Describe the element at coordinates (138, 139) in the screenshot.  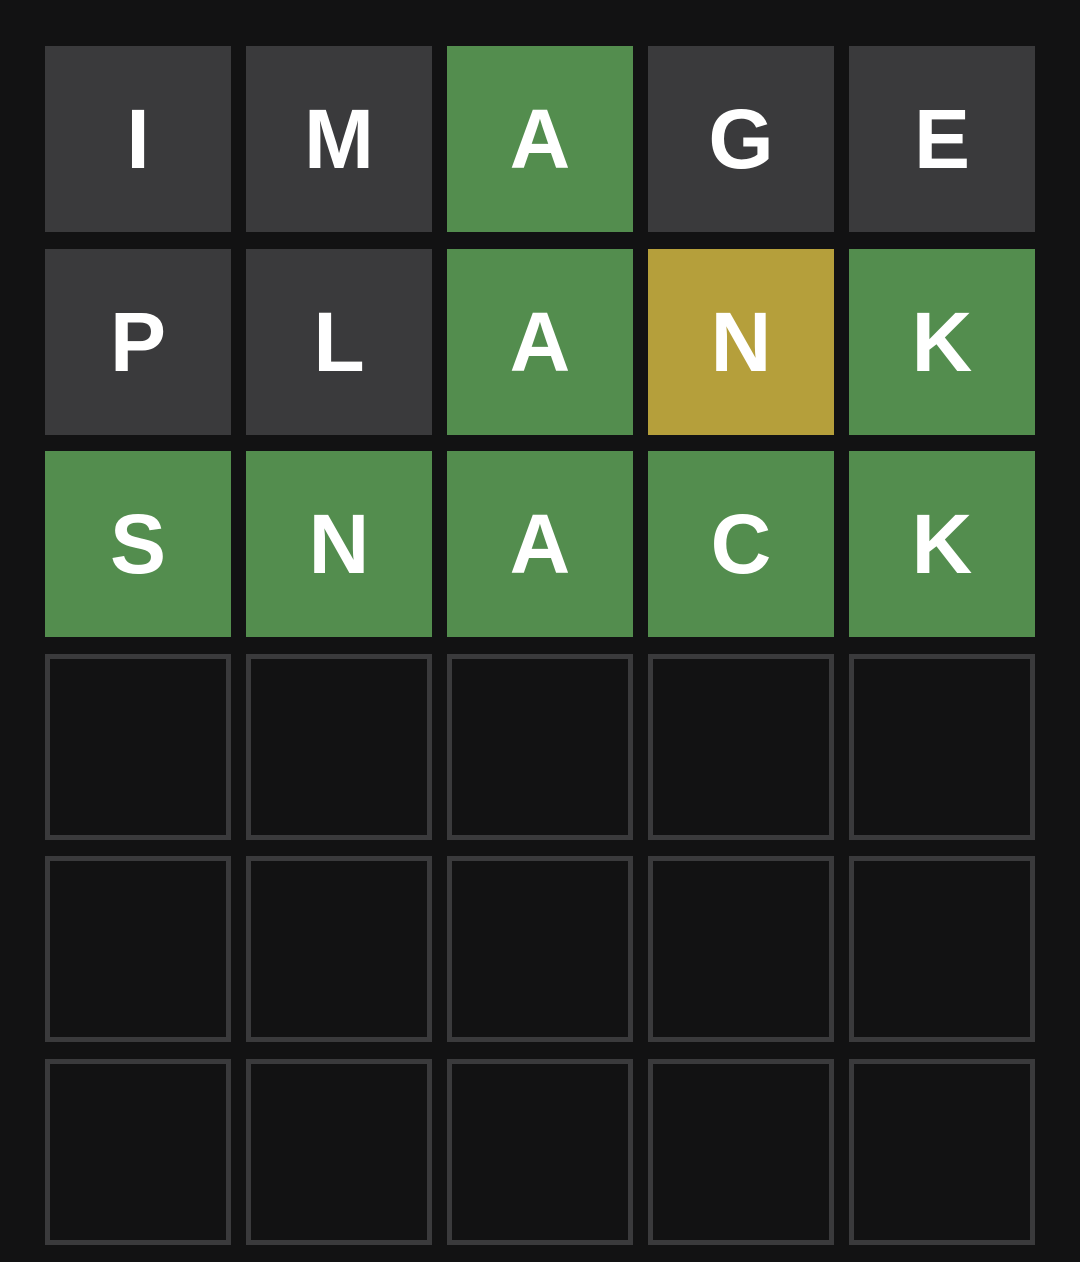
I see `tile-absent: I` at that location.